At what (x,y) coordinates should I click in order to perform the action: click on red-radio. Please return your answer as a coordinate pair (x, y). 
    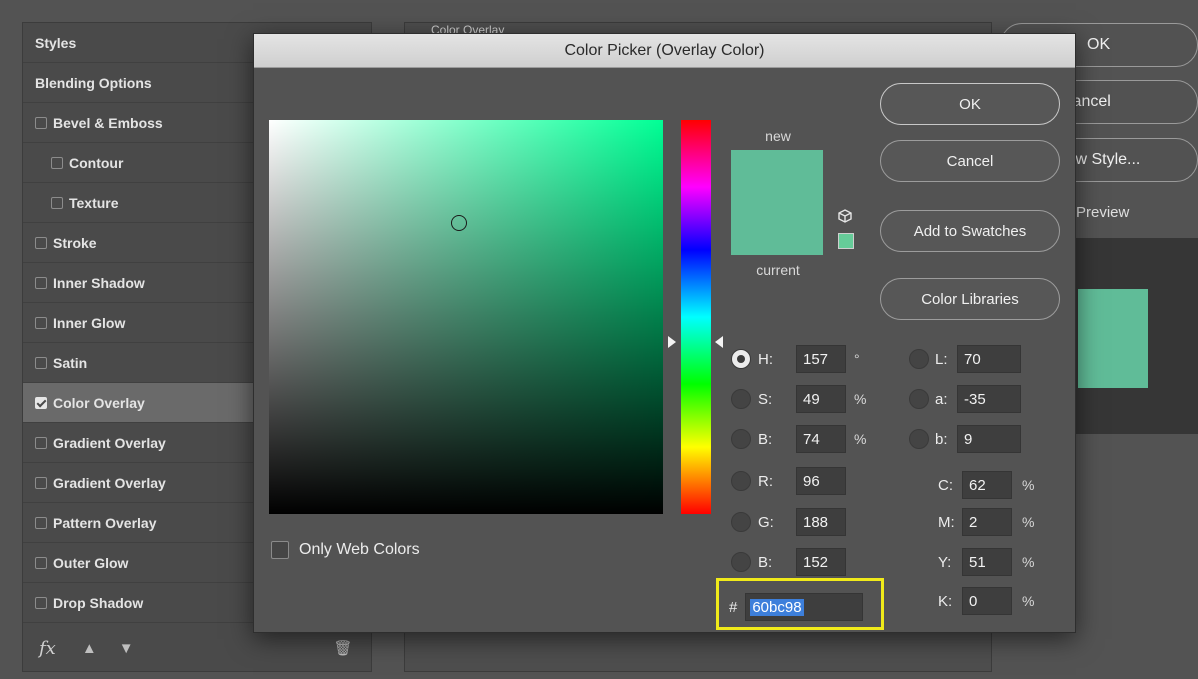
    Looking at the image, I should click on (741, 481).